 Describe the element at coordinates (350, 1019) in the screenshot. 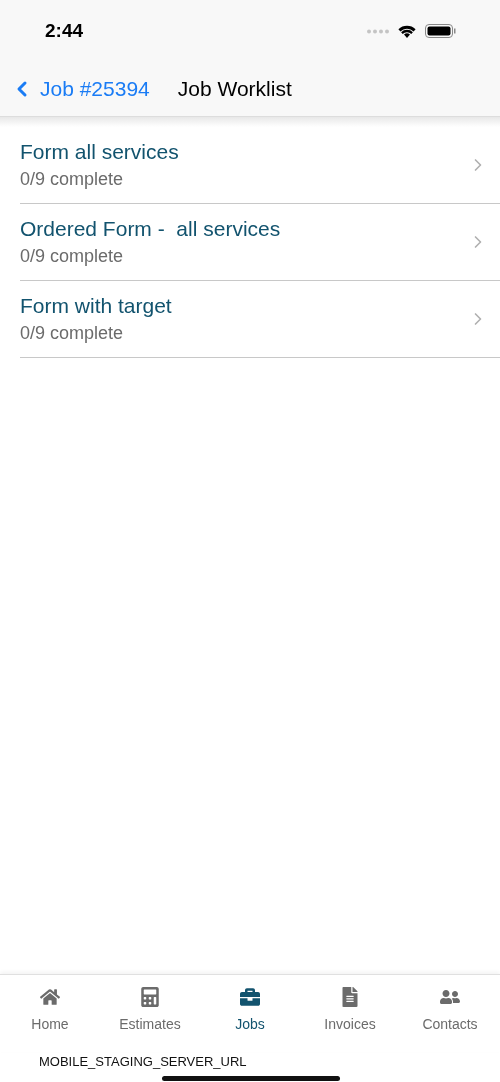

I see `tab: Invoices` at that location.